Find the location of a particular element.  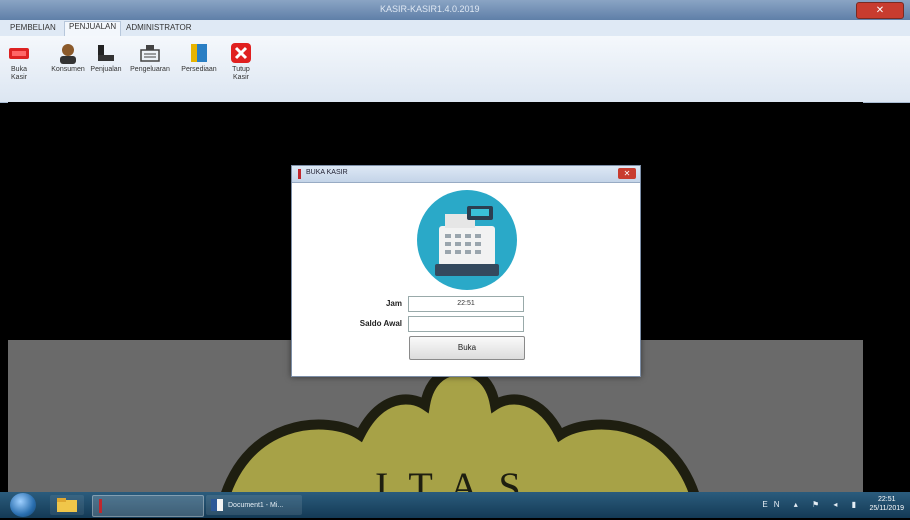

customer-icon is located at coordinates (68, 54).